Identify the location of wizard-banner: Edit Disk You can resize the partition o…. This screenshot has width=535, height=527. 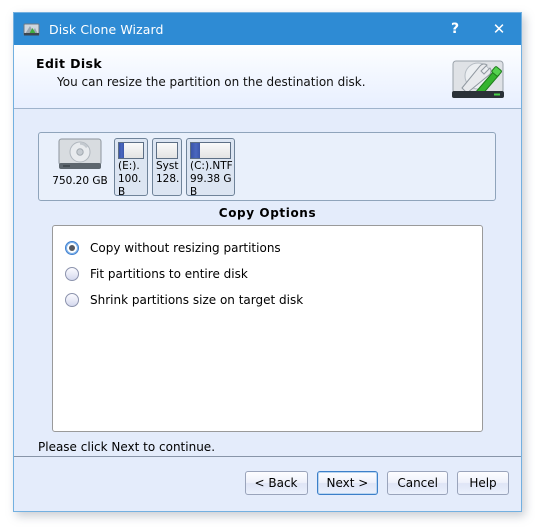
(267, 77).